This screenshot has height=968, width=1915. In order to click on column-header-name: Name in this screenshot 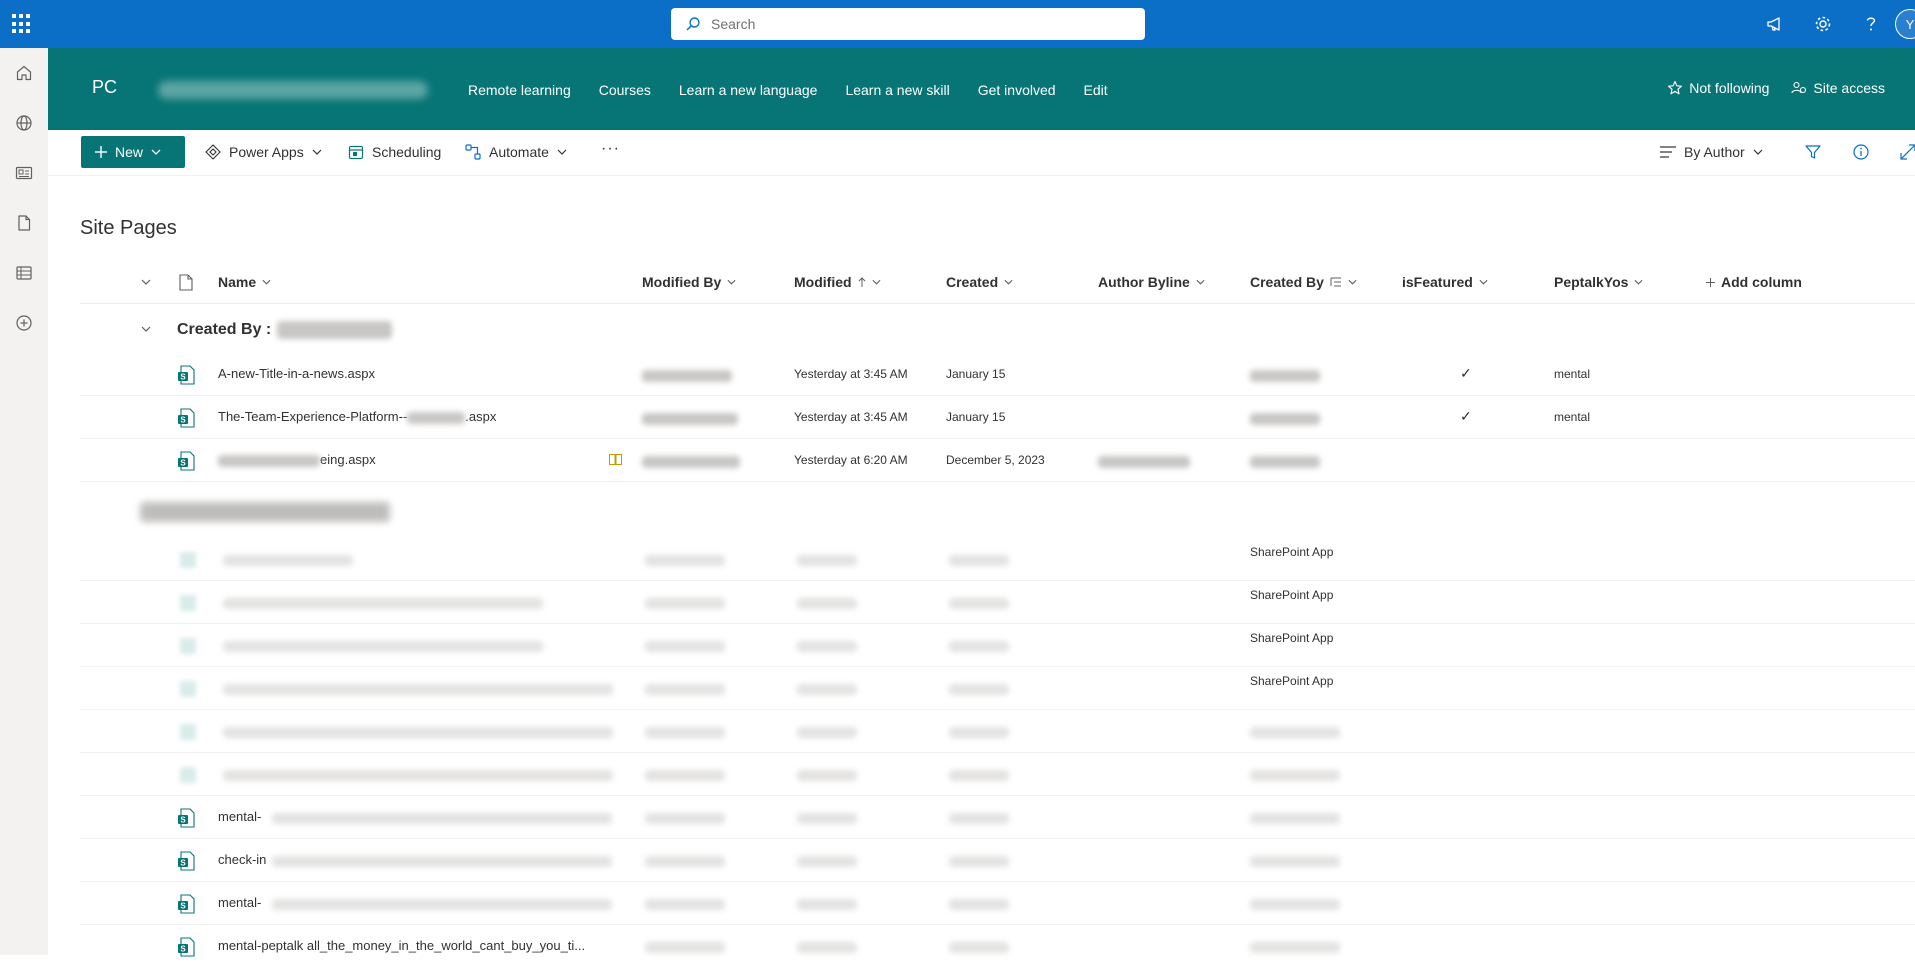, I will do `click(244, 282)`.